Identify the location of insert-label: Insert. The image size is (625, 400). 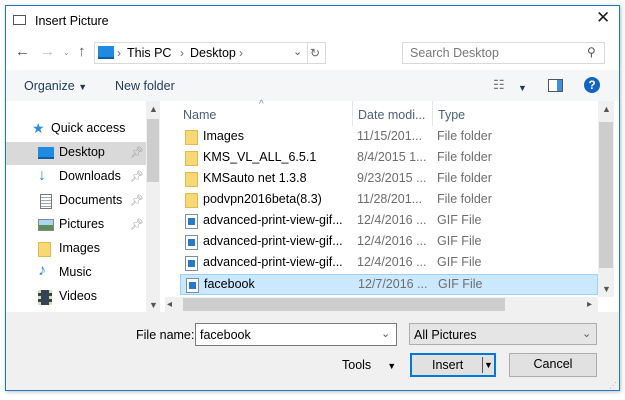
(448, 365).